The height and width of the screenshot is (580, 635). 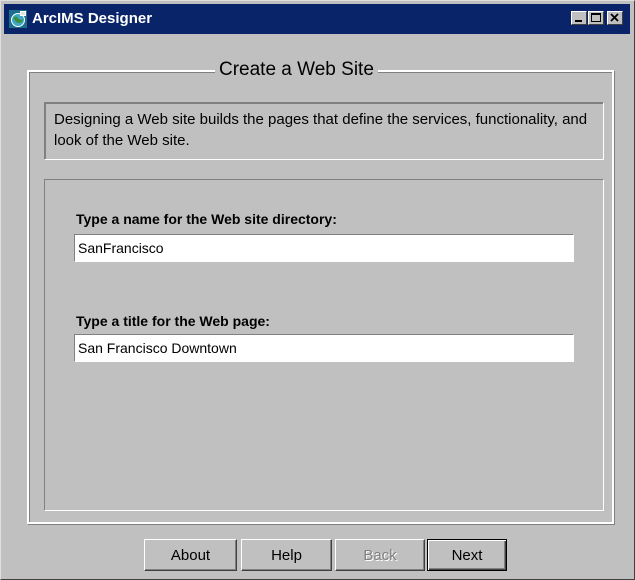 I want to click on back-button: Back, so click(x=380, y=555).